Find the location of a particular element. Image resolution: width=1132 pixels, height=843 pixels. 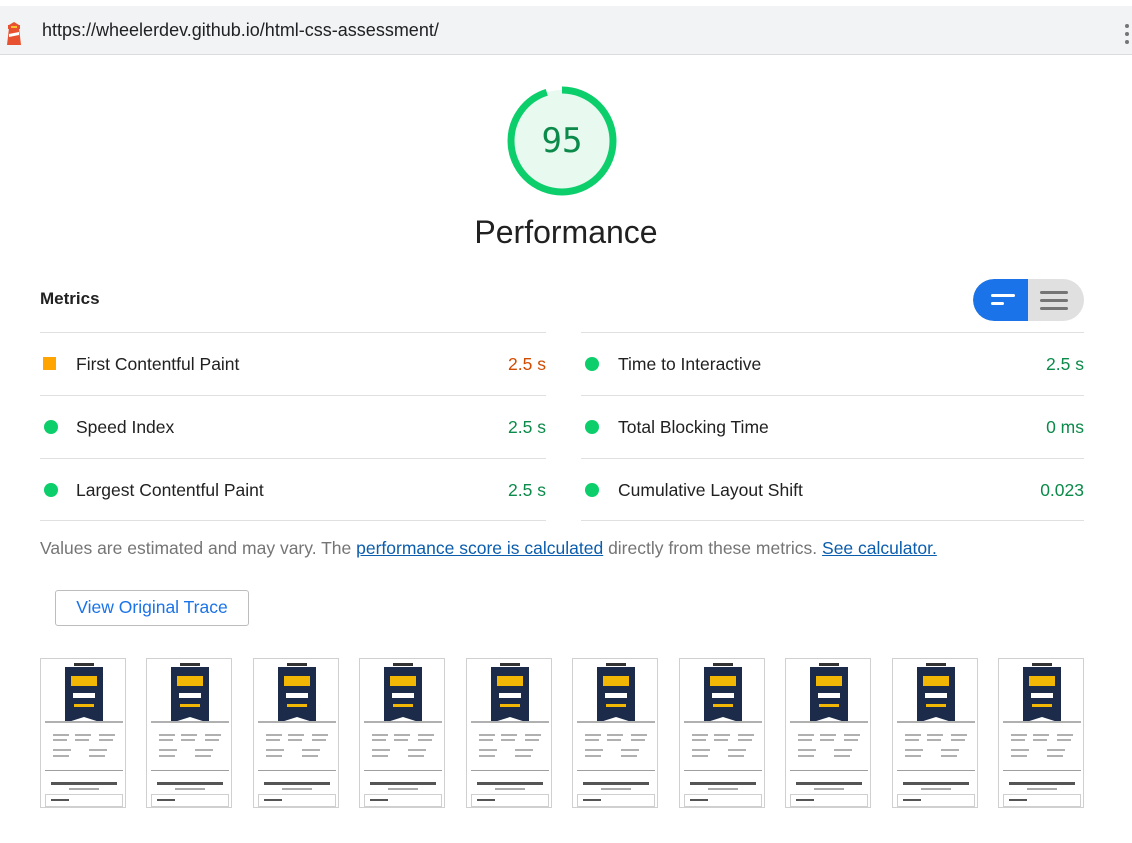

expanded-view-icon is located at coordinates (1054, 303).